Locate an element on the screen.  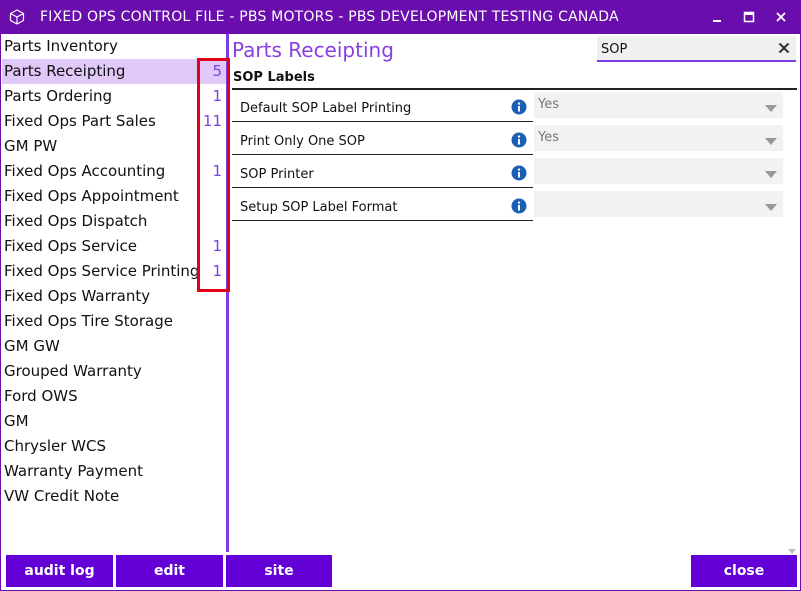
section-header: SOP Labels is located at coordinates (514, 79).